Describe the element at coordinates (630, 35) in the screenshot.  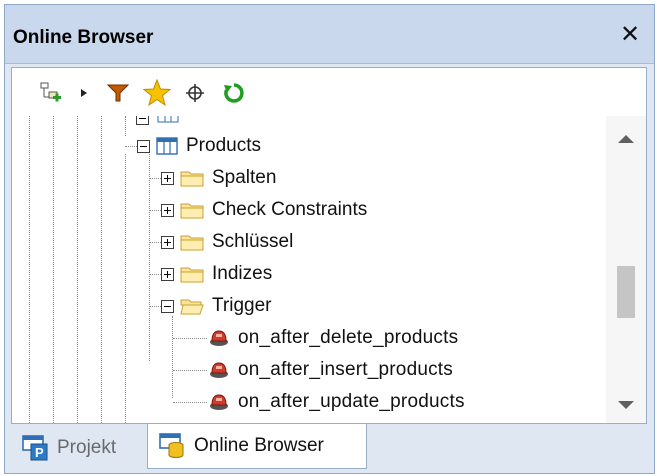
I see `close-icon: ✕` at that location.